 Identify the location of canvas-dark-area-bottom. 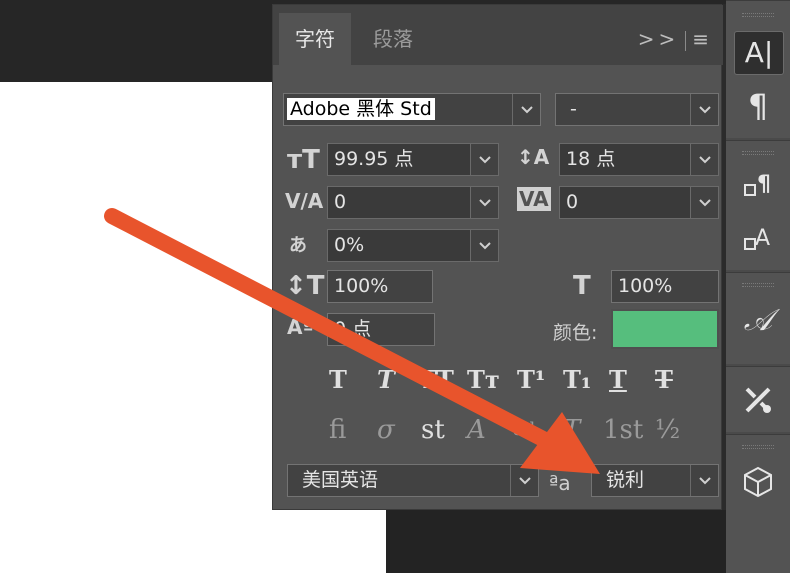
(556, 541).